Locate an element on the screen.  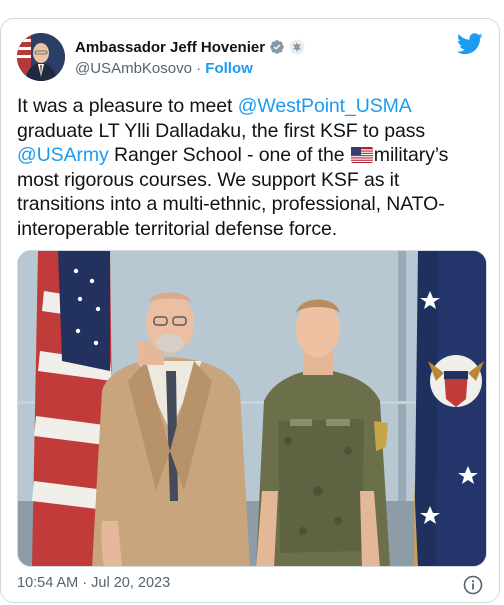
info-icon is located at coordinates (473, 585).